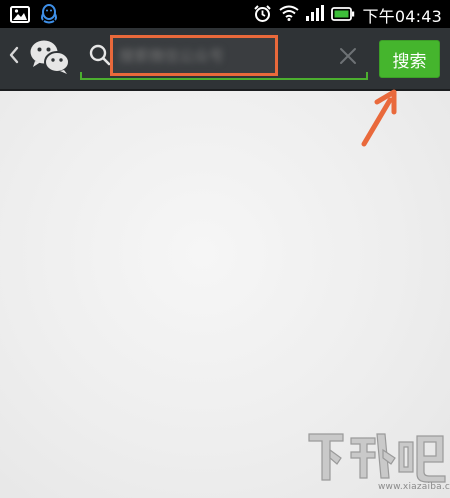 This screenshot has height=498, width=450. I want to click on search-icon, so click(100, 57).